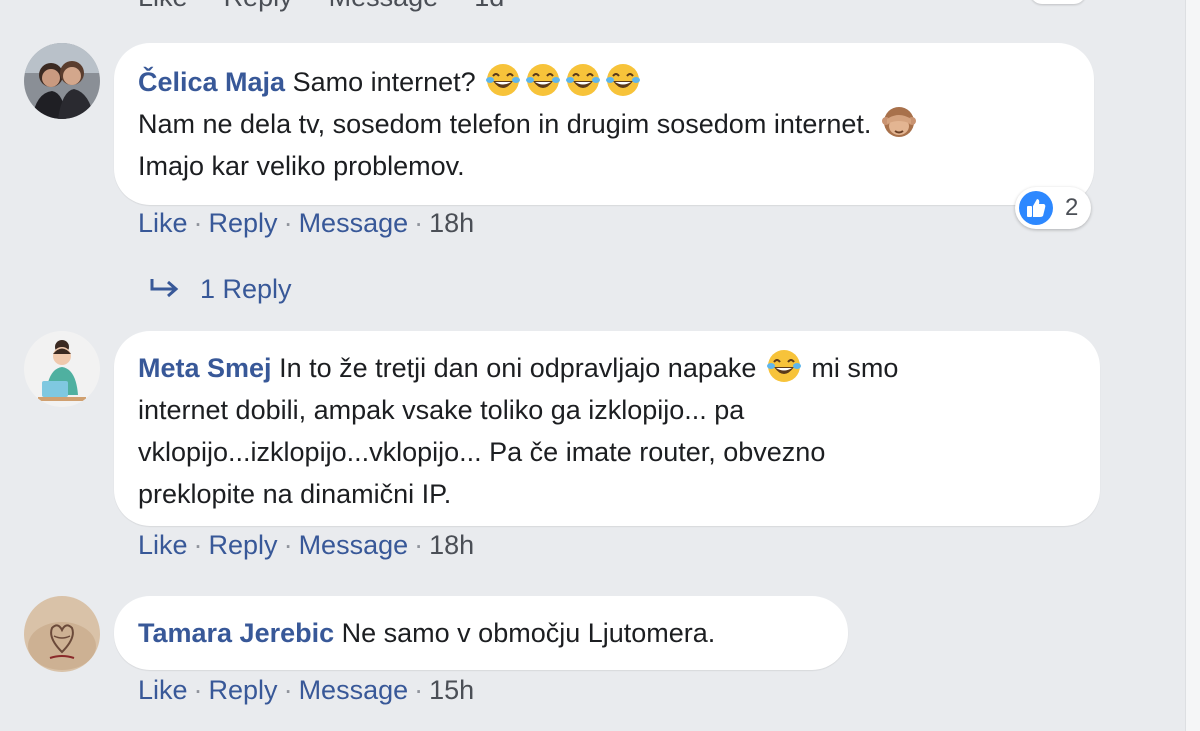 The width and height of the screenshot is (1200, 731). What do you see at coordinates (384, 82) in the screenshot?
I see `comment-text: Samo internet?` at bounding box center [384, 82].